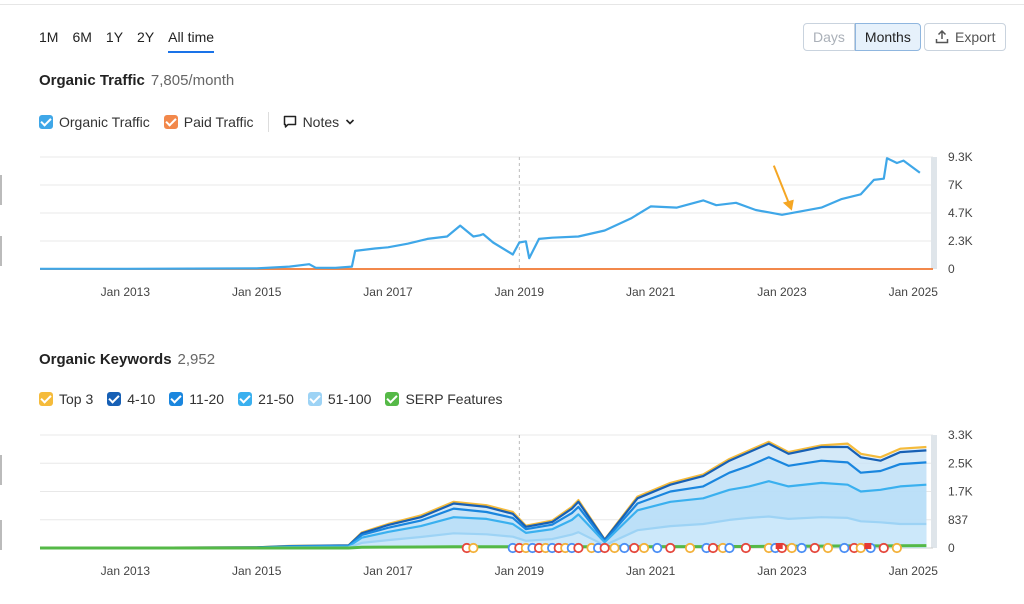 The image size is (1024, 604). I want to click on traffic-legend: Organic Traffic Paid Traffic Notes, so click(197, 122).